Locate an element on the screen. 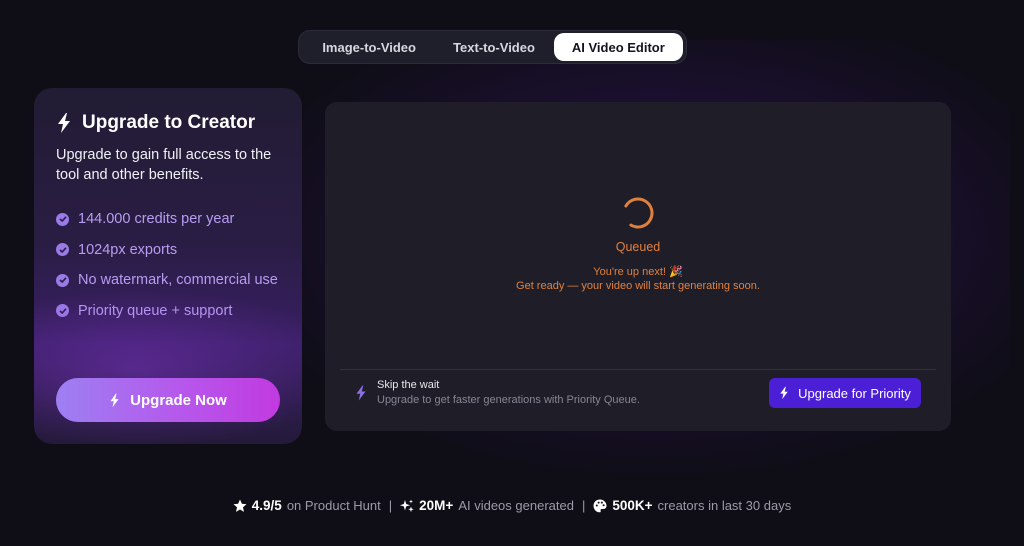 This screenshot has height=546, width=1024. stat-value: 20M+ is located at coordinates (436, 505).